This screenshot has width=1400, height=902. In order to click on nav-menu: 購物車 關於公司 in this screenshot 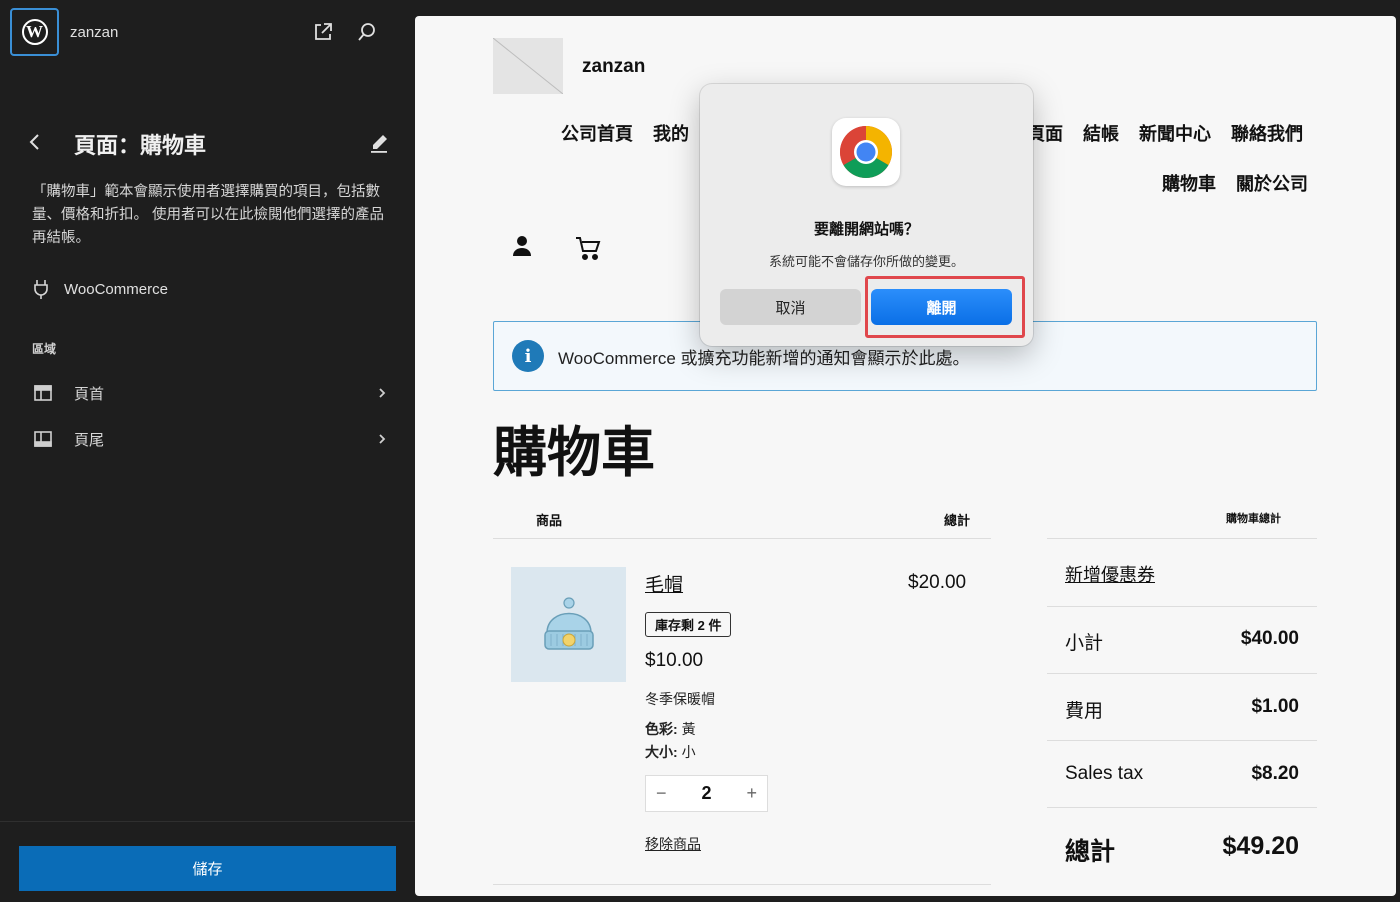, I will do `click(1235, 183)`.